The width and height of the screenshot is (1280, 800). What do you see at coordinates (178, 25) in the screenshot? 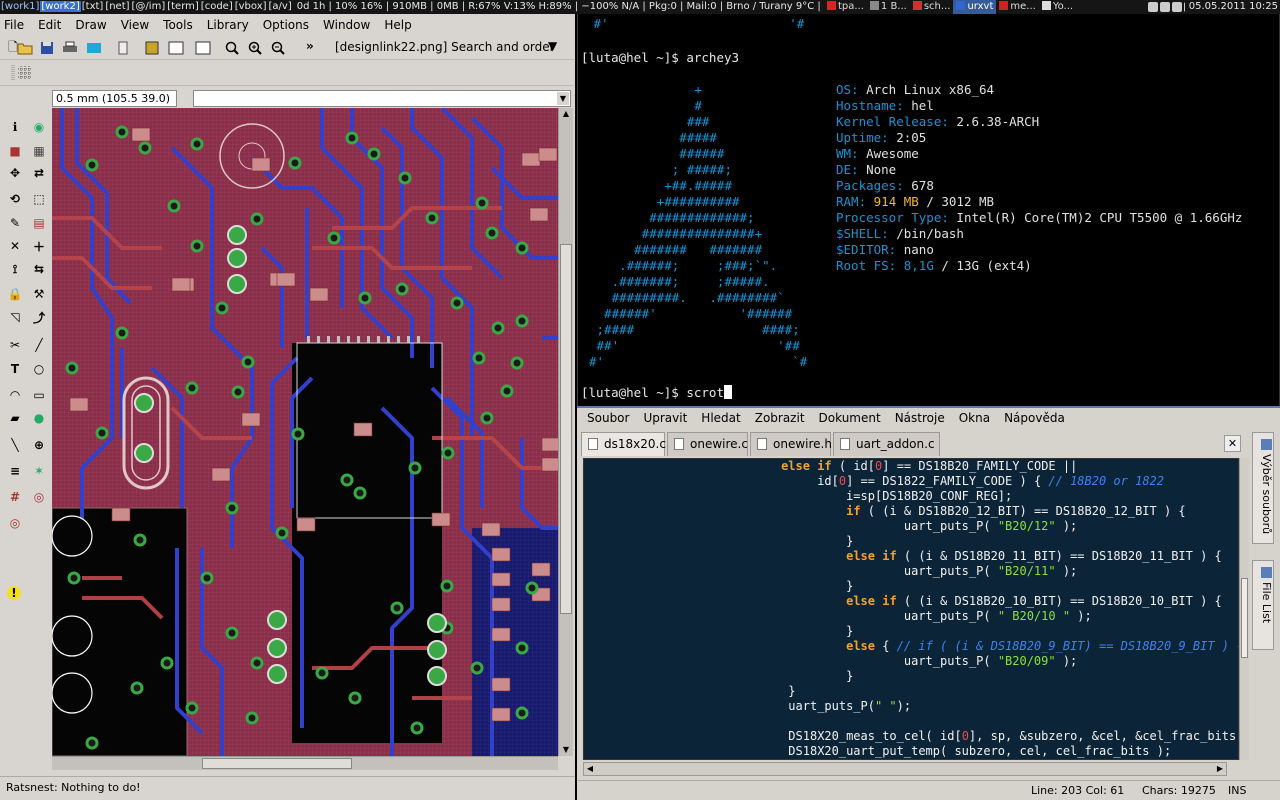
I see `menu-tools: Tools` at bounding box center [178, 25].